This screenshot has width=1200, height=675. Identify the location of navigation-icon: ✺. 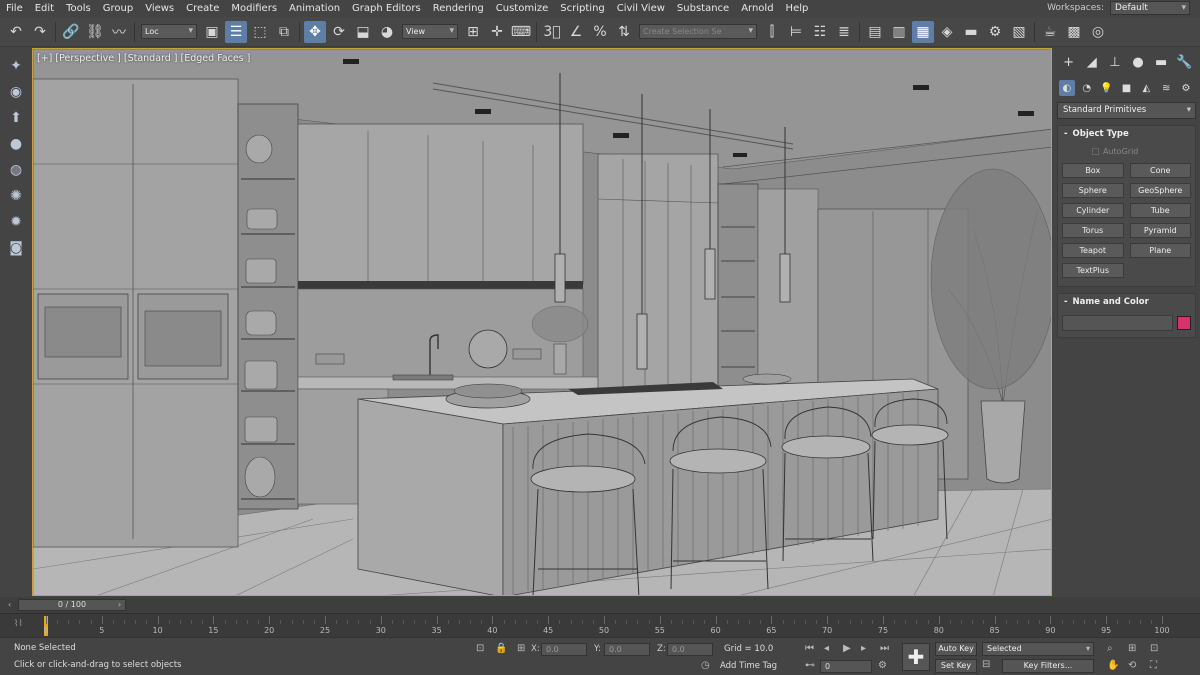
(16, 196).